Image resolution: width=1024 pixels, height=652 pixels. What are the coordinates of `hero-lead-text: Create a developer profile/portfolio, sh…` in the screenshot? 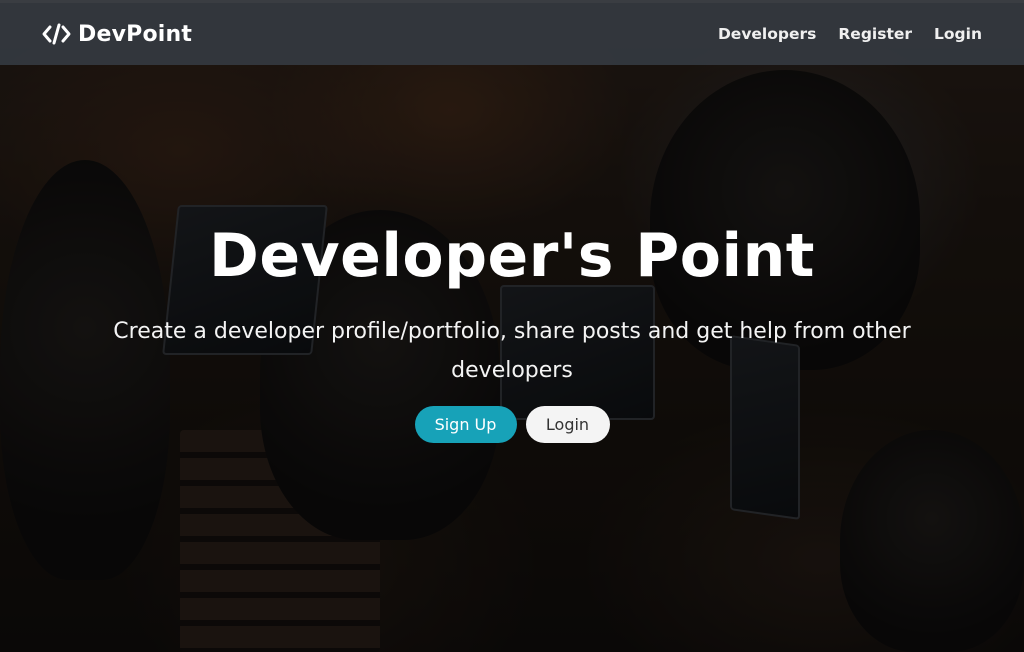 It's located at (512, 351).